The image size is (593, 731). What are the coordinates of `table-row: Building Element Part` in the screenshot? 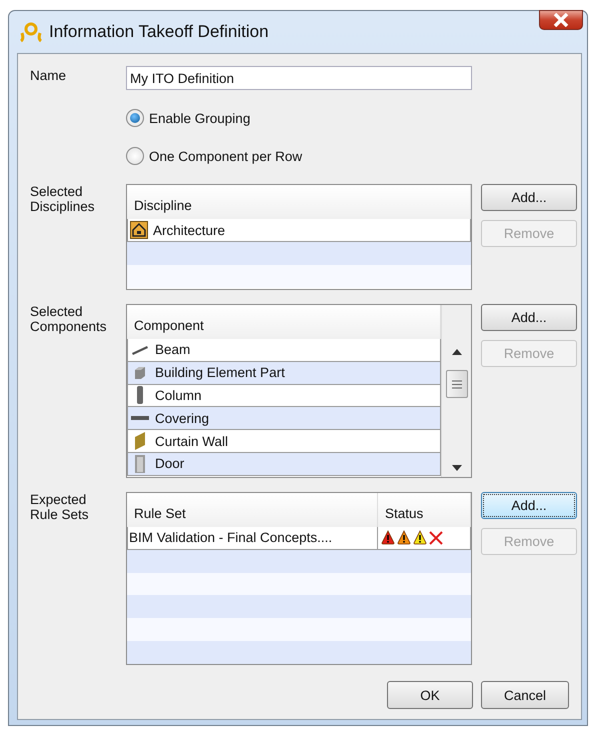 It's located at (284, 373).